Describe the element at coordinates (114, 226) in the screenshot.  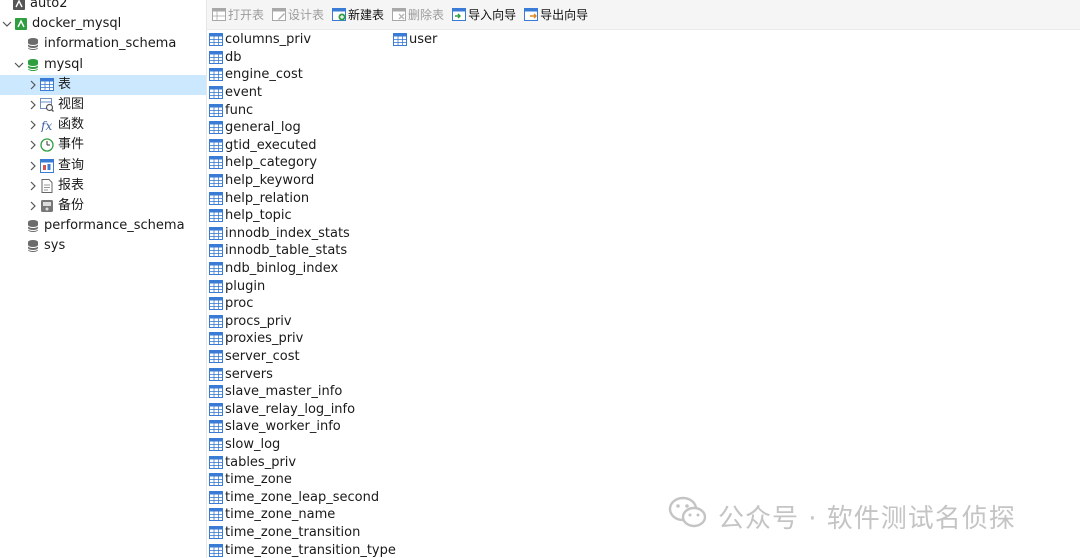
I see `tree-item-label: performance_schema` at that location.